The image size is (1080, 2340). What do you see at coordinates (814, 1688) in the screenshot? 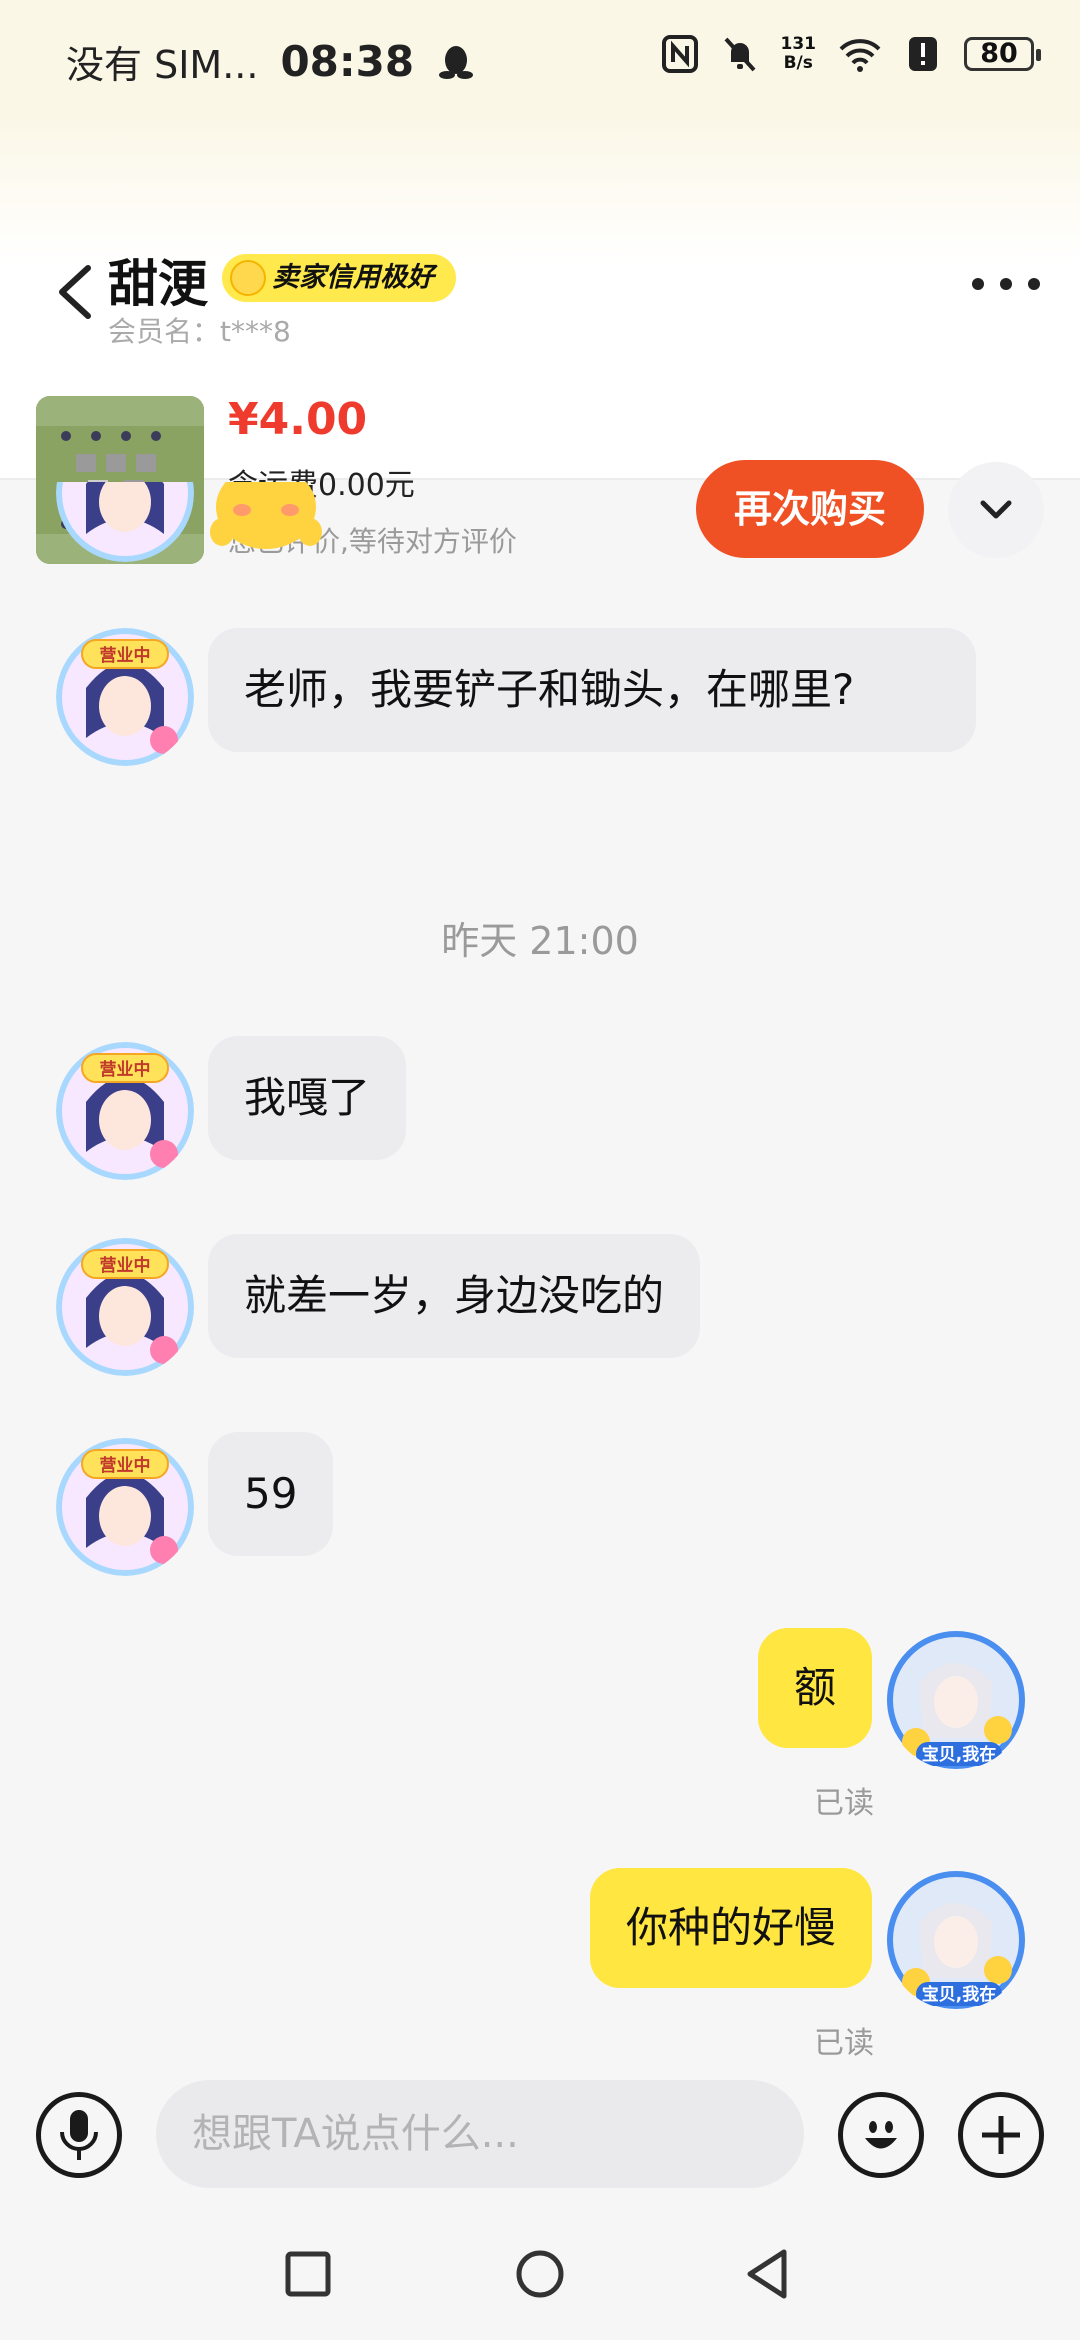
I see `message-bubble-outgoing: 额` at bounding box center [814, 1688].